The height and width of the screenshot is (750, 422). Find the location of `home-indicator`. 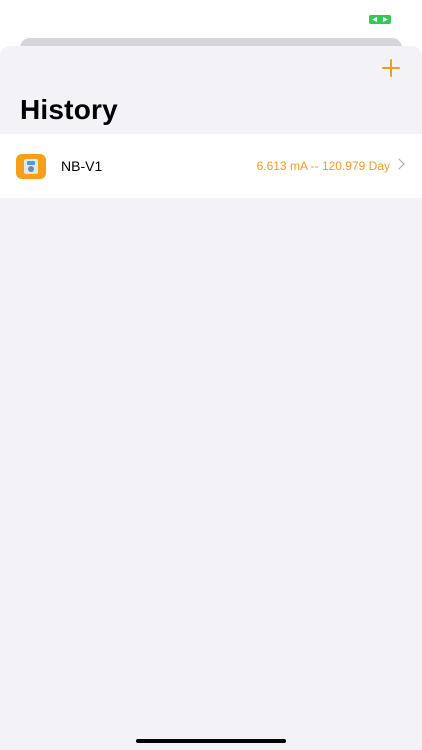

home-indicator is located at coordinates (211, 741).